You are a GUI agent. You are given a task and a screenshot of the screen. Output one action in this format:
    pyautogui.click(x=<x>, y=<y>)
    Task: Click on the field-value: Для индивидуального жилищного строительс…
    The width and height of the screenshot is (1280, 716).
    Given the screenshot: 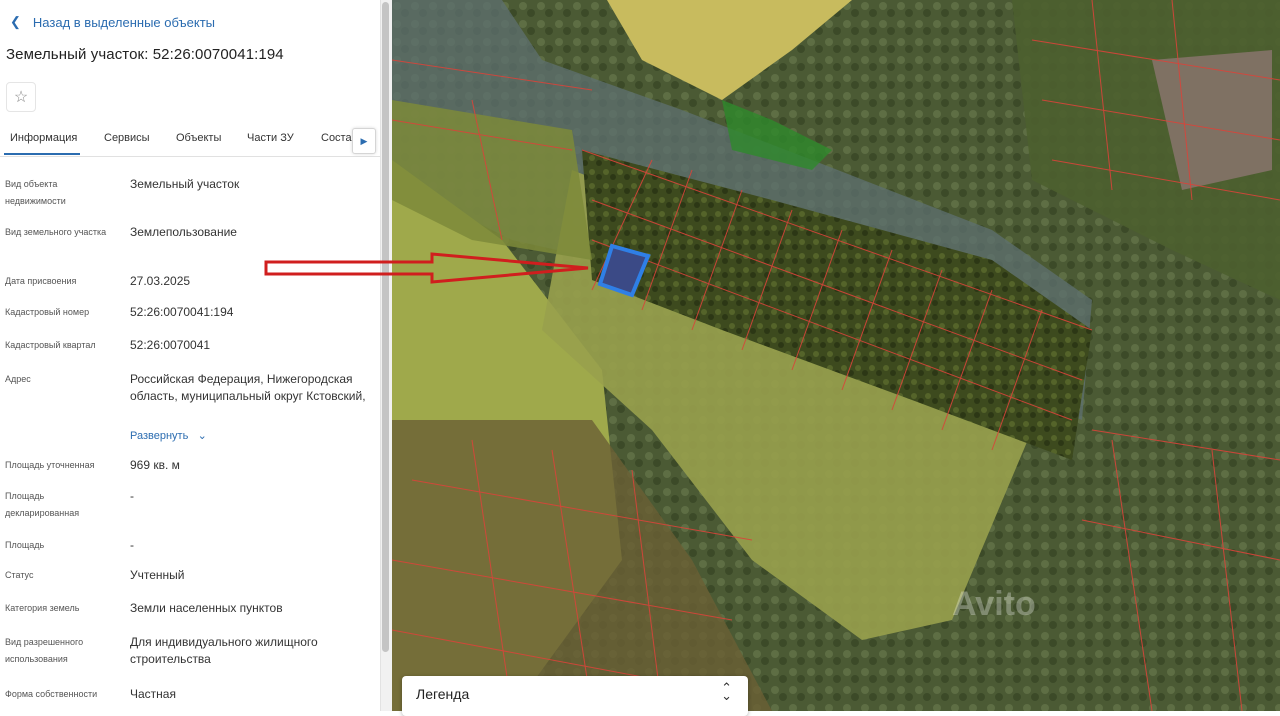 What is the action you would take?
    pyautogui.click(x=224, y=650)
    